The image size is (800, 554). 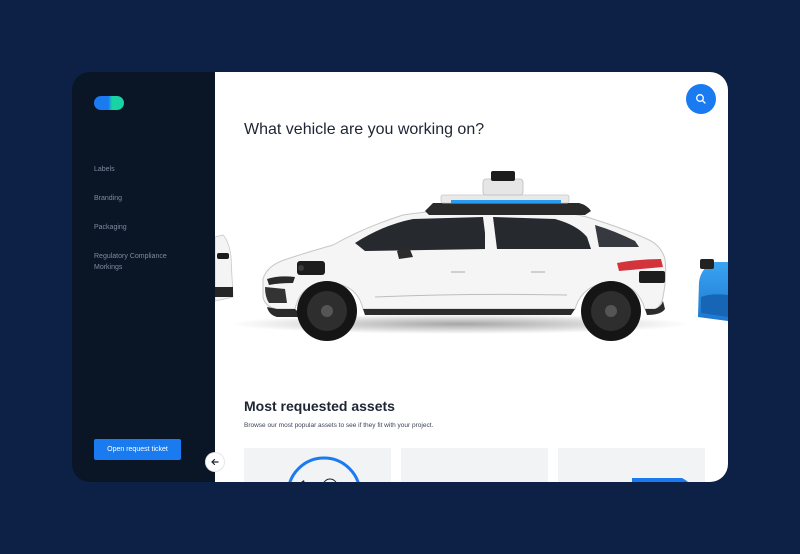 I want to click on search-button, so click(x=701, y=99).